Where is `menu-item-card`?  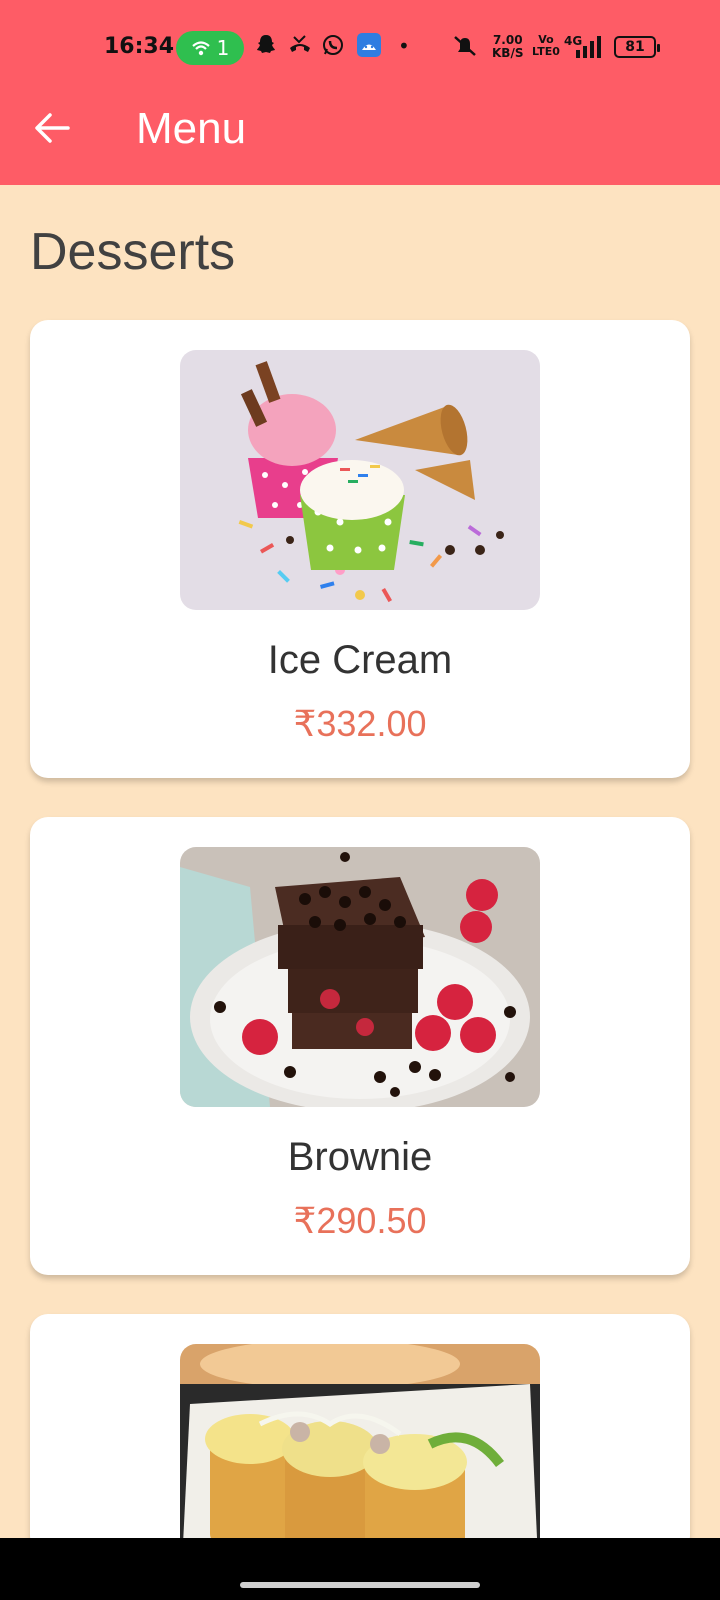 menu-item-card is located at coordinates (360, 1434).